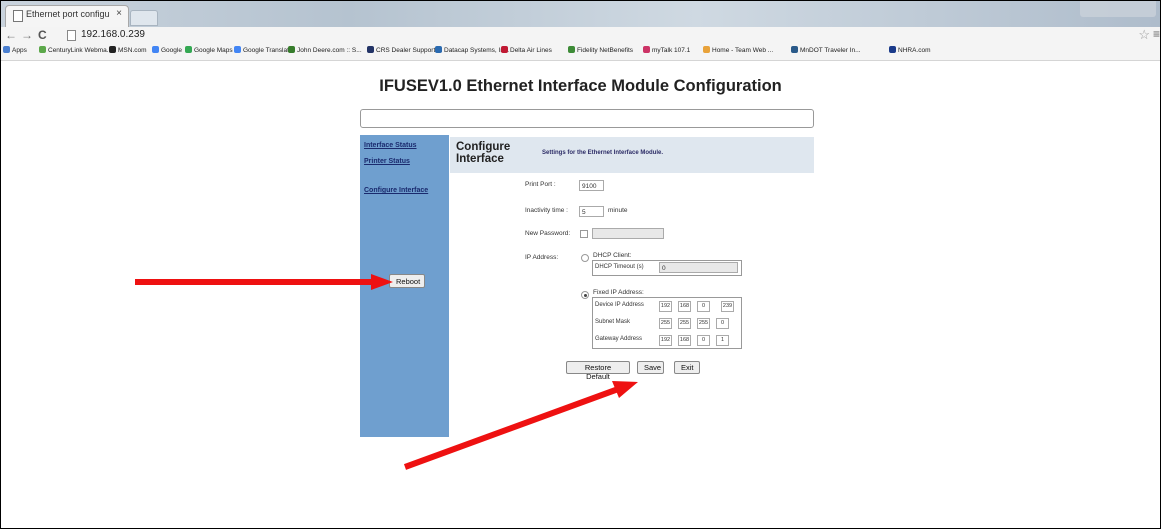  Describe the element at coordinates (625, 389) in the screenshot. I see `arrow-to-save-head` at that location.